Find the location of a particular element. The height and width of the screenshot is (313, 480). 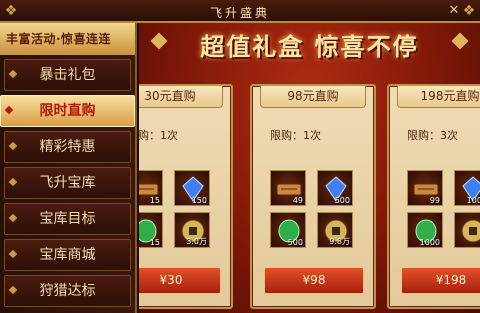

offer-card: 30元直购 限购：1次 15 150 15 3.0万 ¥30 is located at coordinates (186, 196).